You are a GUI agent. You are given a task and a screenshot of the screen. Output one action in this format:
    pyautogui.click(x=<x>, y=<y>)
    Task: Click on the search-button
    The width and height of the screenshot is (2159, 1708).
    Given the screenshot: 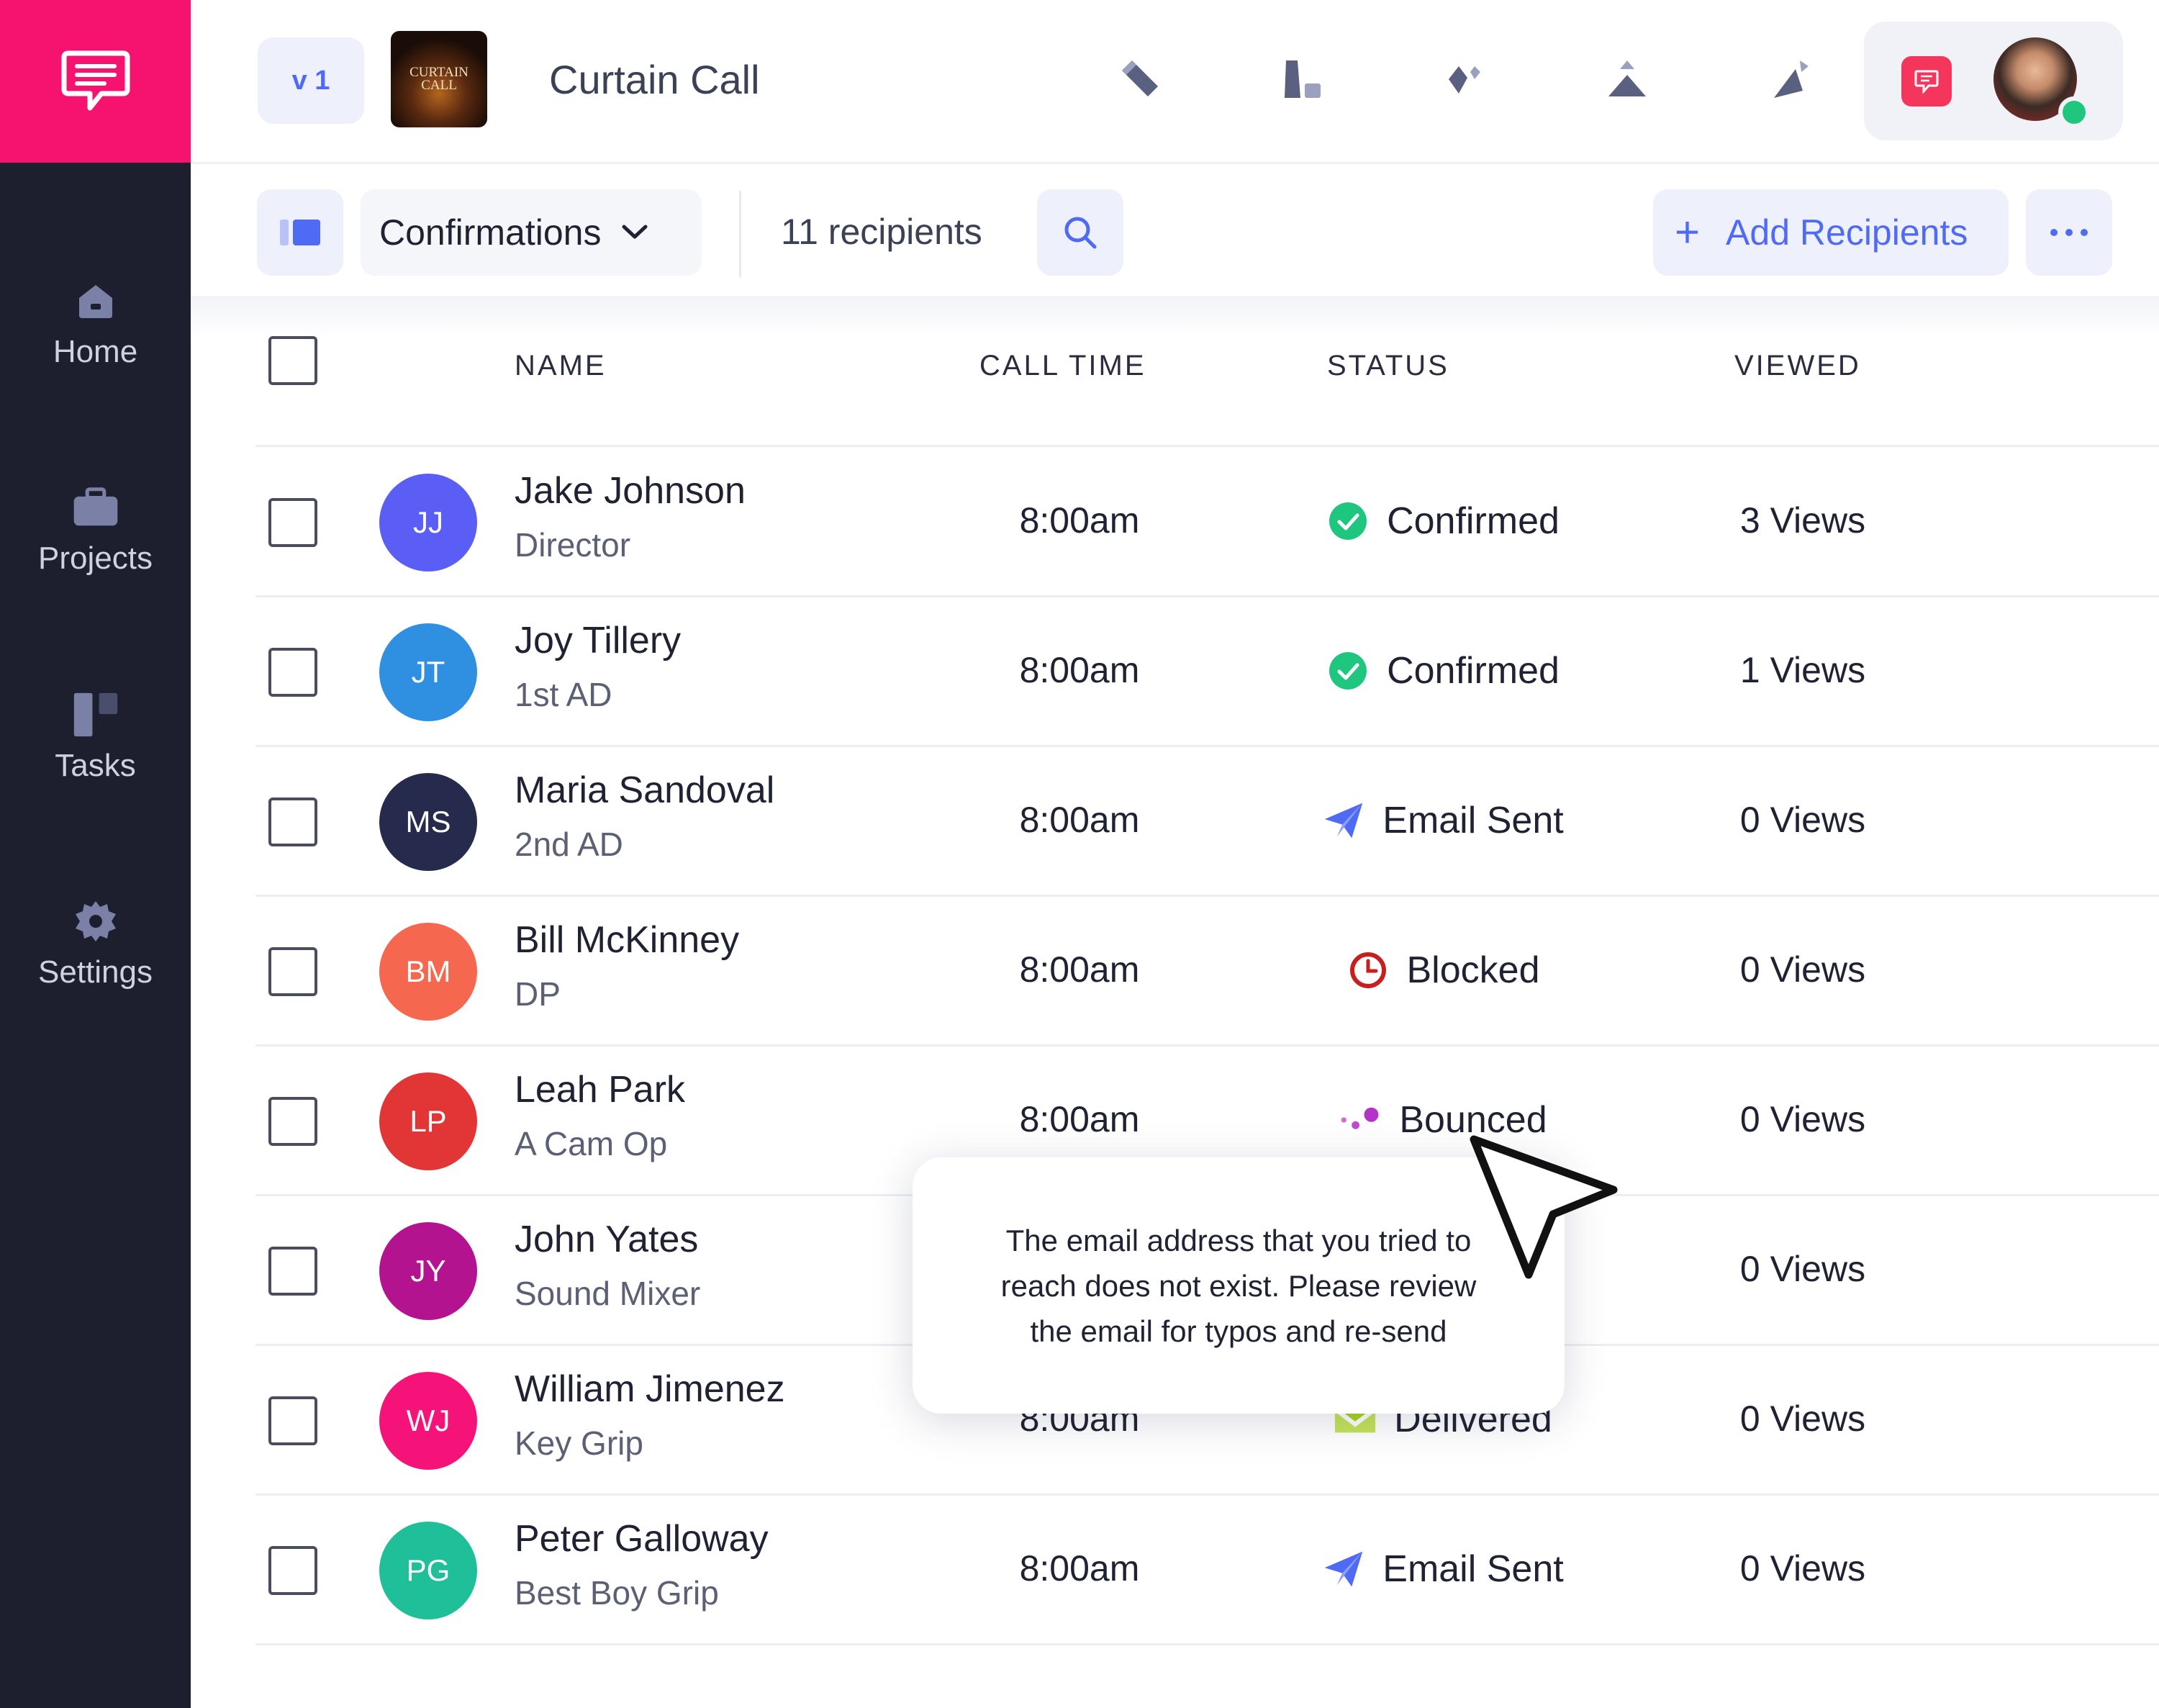 What is the action you would take?
    pyautogui.click(x=1080, y=233)
    